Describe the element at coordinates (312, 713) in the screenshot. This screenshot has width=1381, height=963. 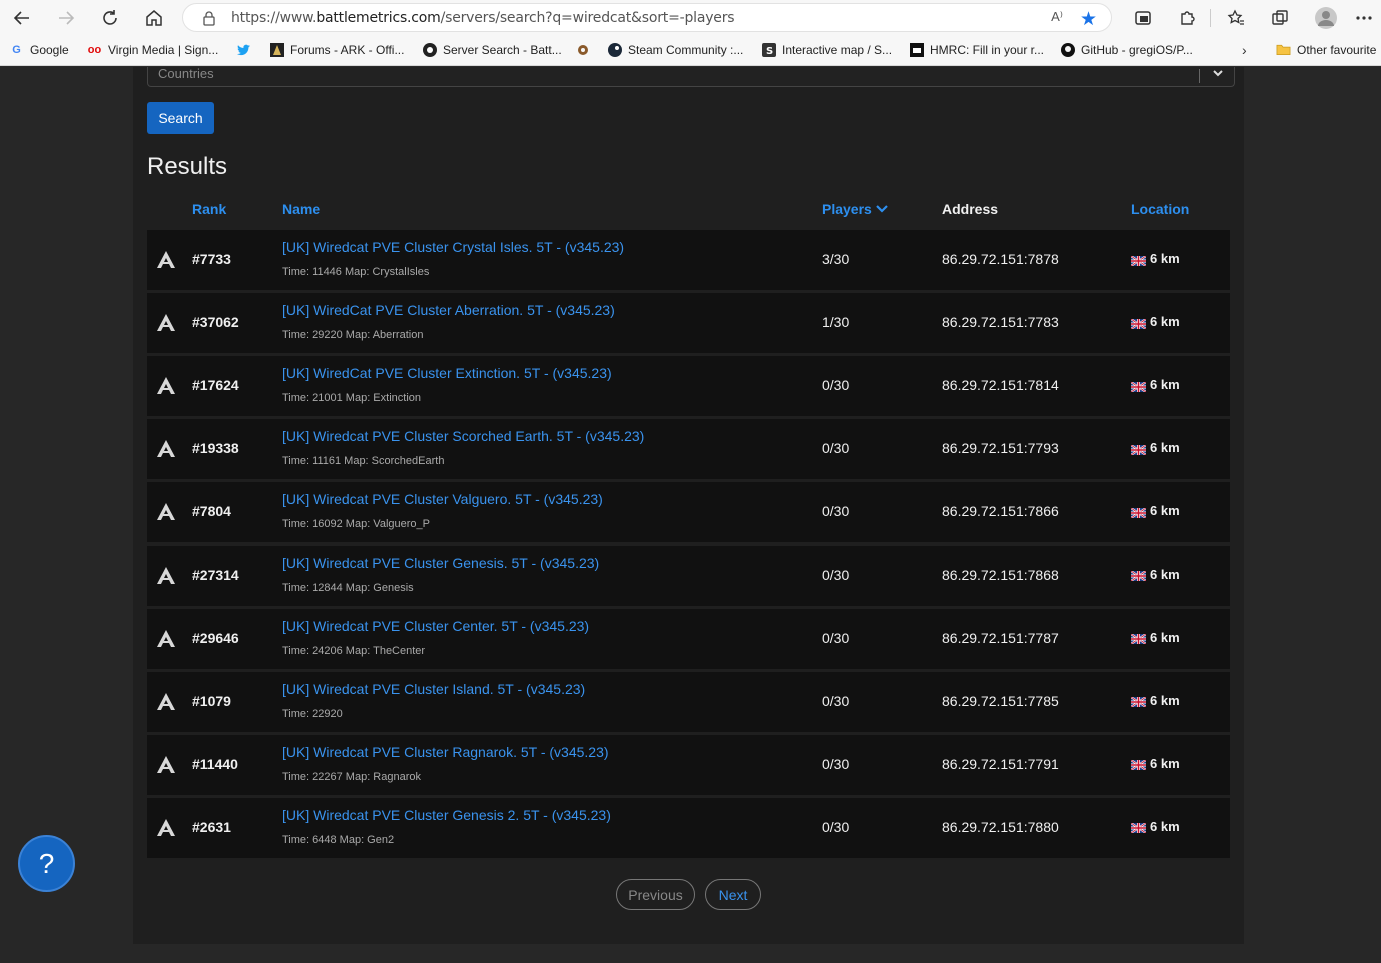
I see `server-meta: Time: 22920` at that location.